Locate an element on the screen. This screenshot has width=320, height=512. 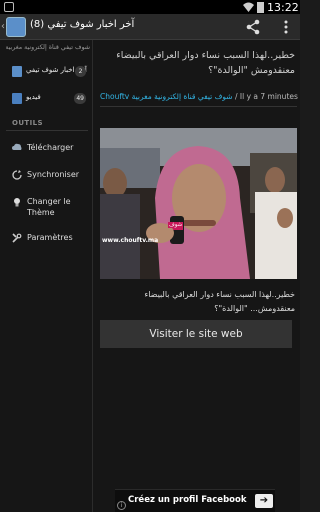
article-time: Il y a 7 minutes is located at coordinates (268, 96).